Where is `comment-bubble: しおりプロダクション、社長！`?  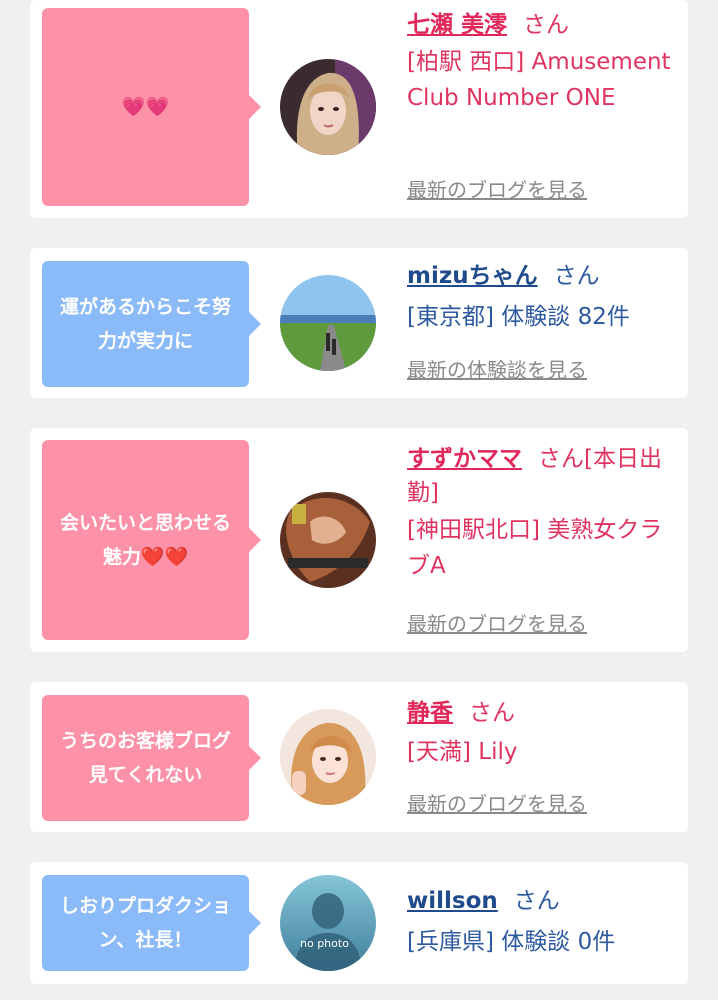 comment-bubble: しおりプロダクション、社長！ is located at coordinates (151, 923).